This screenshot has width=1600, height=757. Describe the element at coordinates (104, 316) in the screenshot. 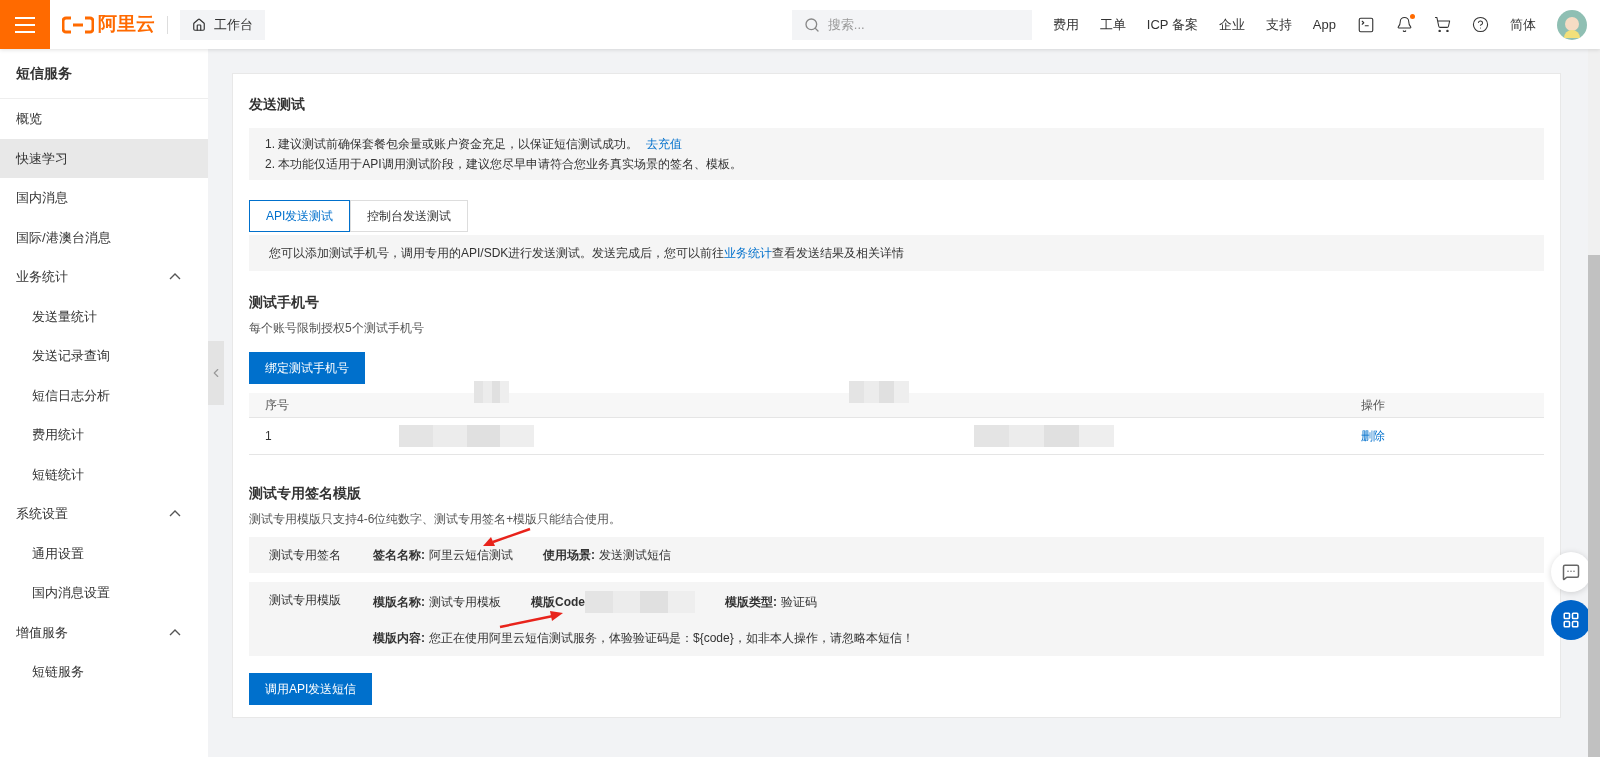

I see `sidebar-item: 发送量统计` at that location.